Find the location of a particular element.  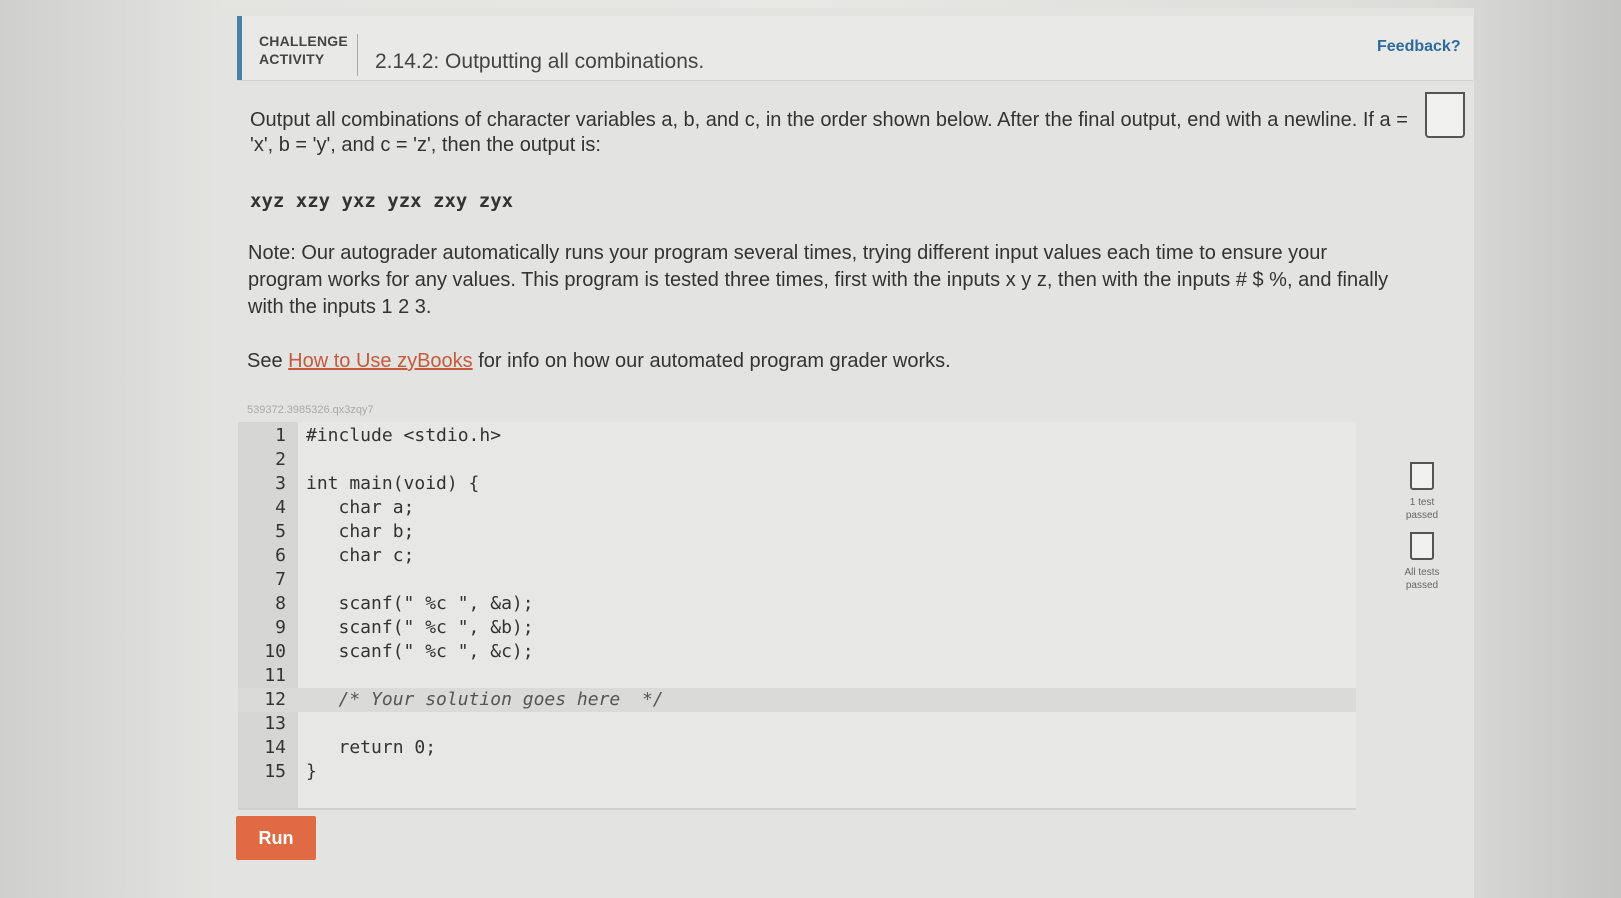

line-number: 15 is located at coordinates (275, 771).